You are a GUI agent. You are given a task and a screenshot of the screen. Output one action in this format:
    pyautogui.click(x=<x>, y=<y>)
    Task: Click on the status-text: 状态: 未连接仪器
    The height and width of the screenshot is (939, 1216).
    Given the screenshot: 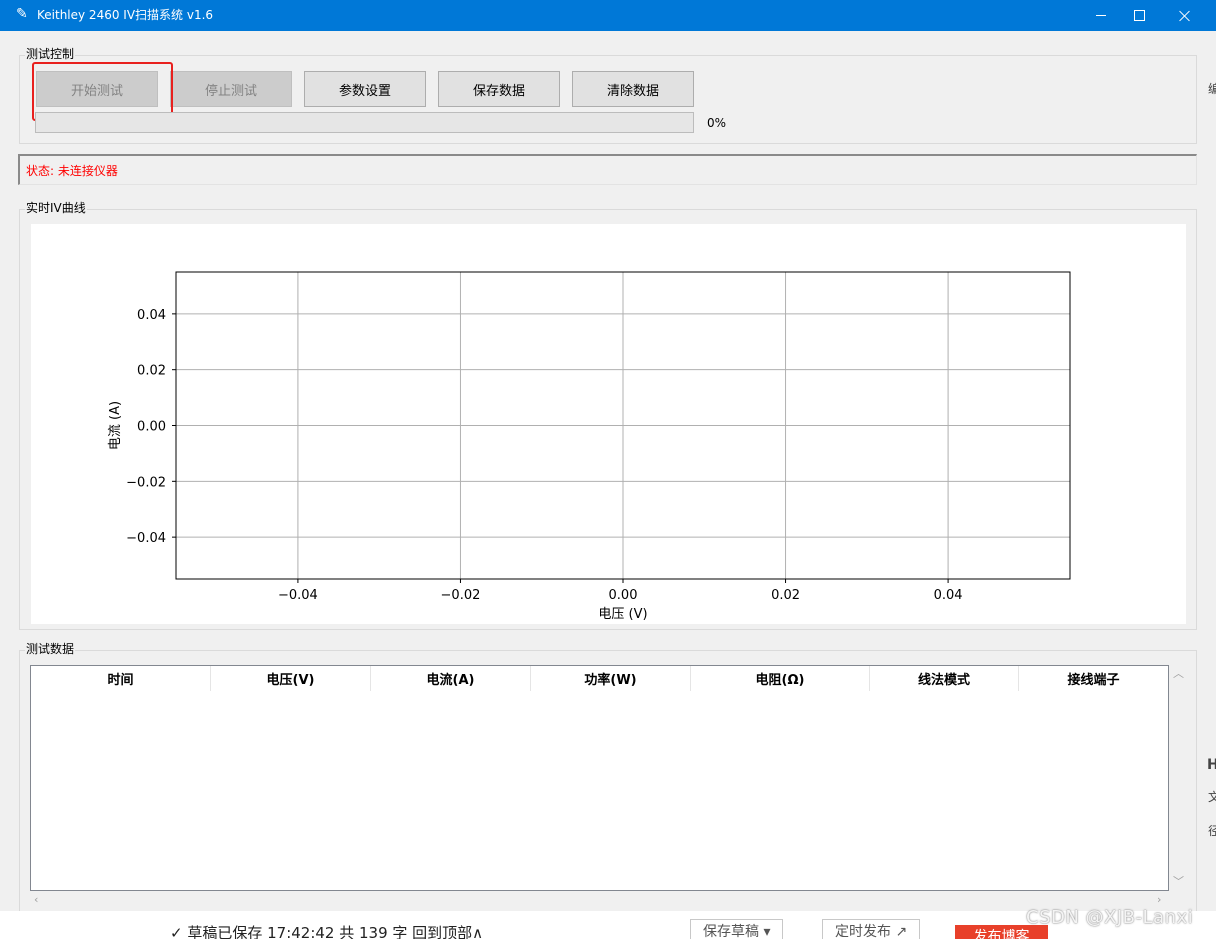 What is the action you would take?
    pyautogui.click(x=72, y=171)
    